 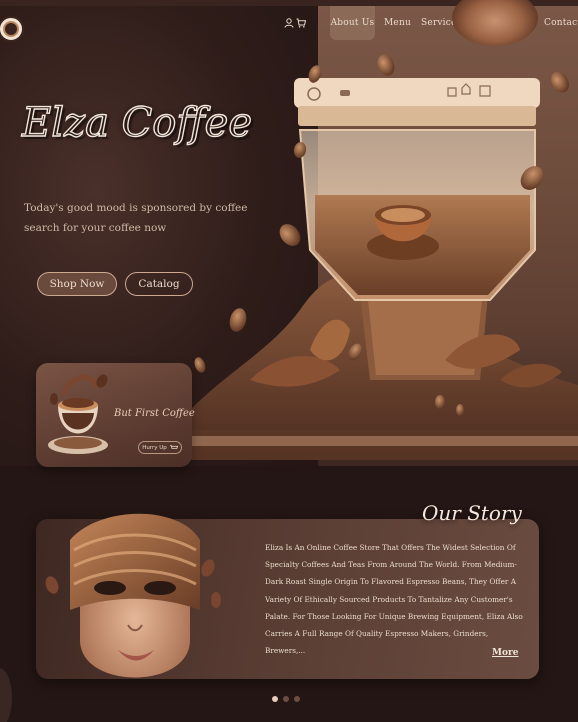 I want to click on hurry-up-label: Hurry Up, so click(x=154, y=447).